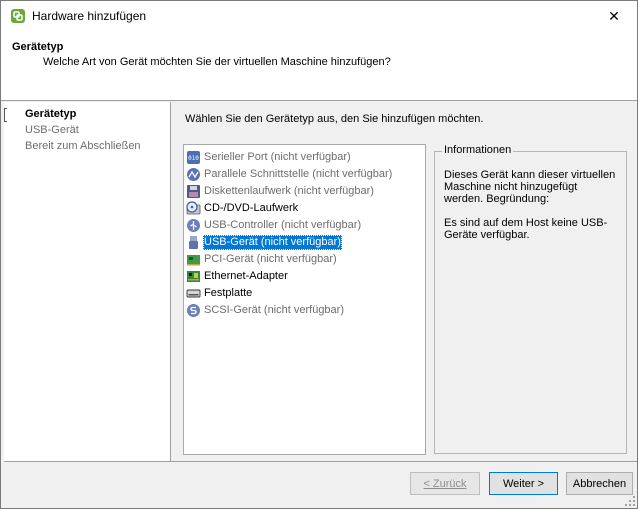 This screenshot has width=638, height=509. Describe the element at coordinates (193, 207) in the screenshot. I see `cd-dvd-icon` at that location.